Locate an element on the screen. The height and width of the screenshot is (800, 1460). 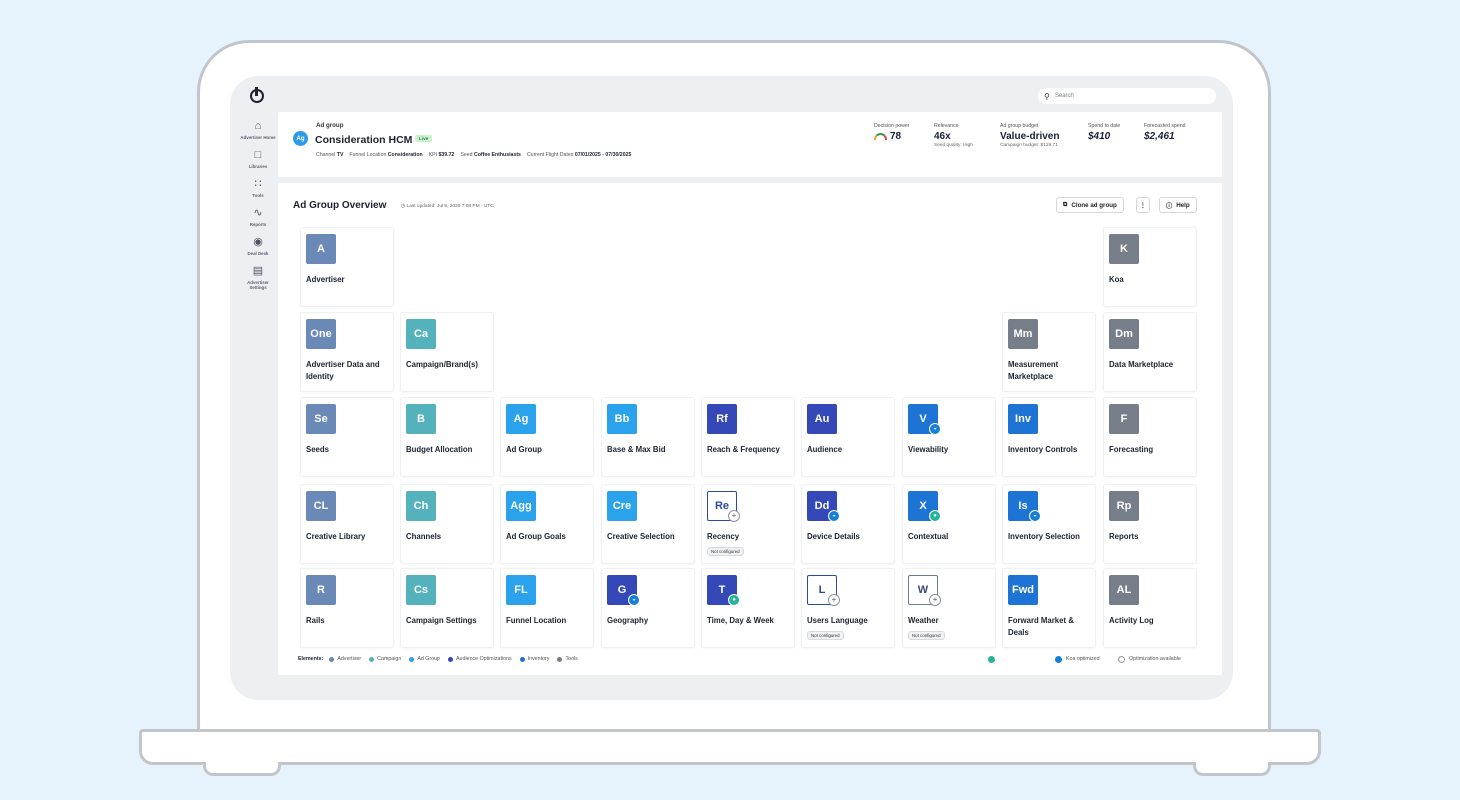
tile-budget-allocation: B Budget Allocation is located at coordinates (447, 437).